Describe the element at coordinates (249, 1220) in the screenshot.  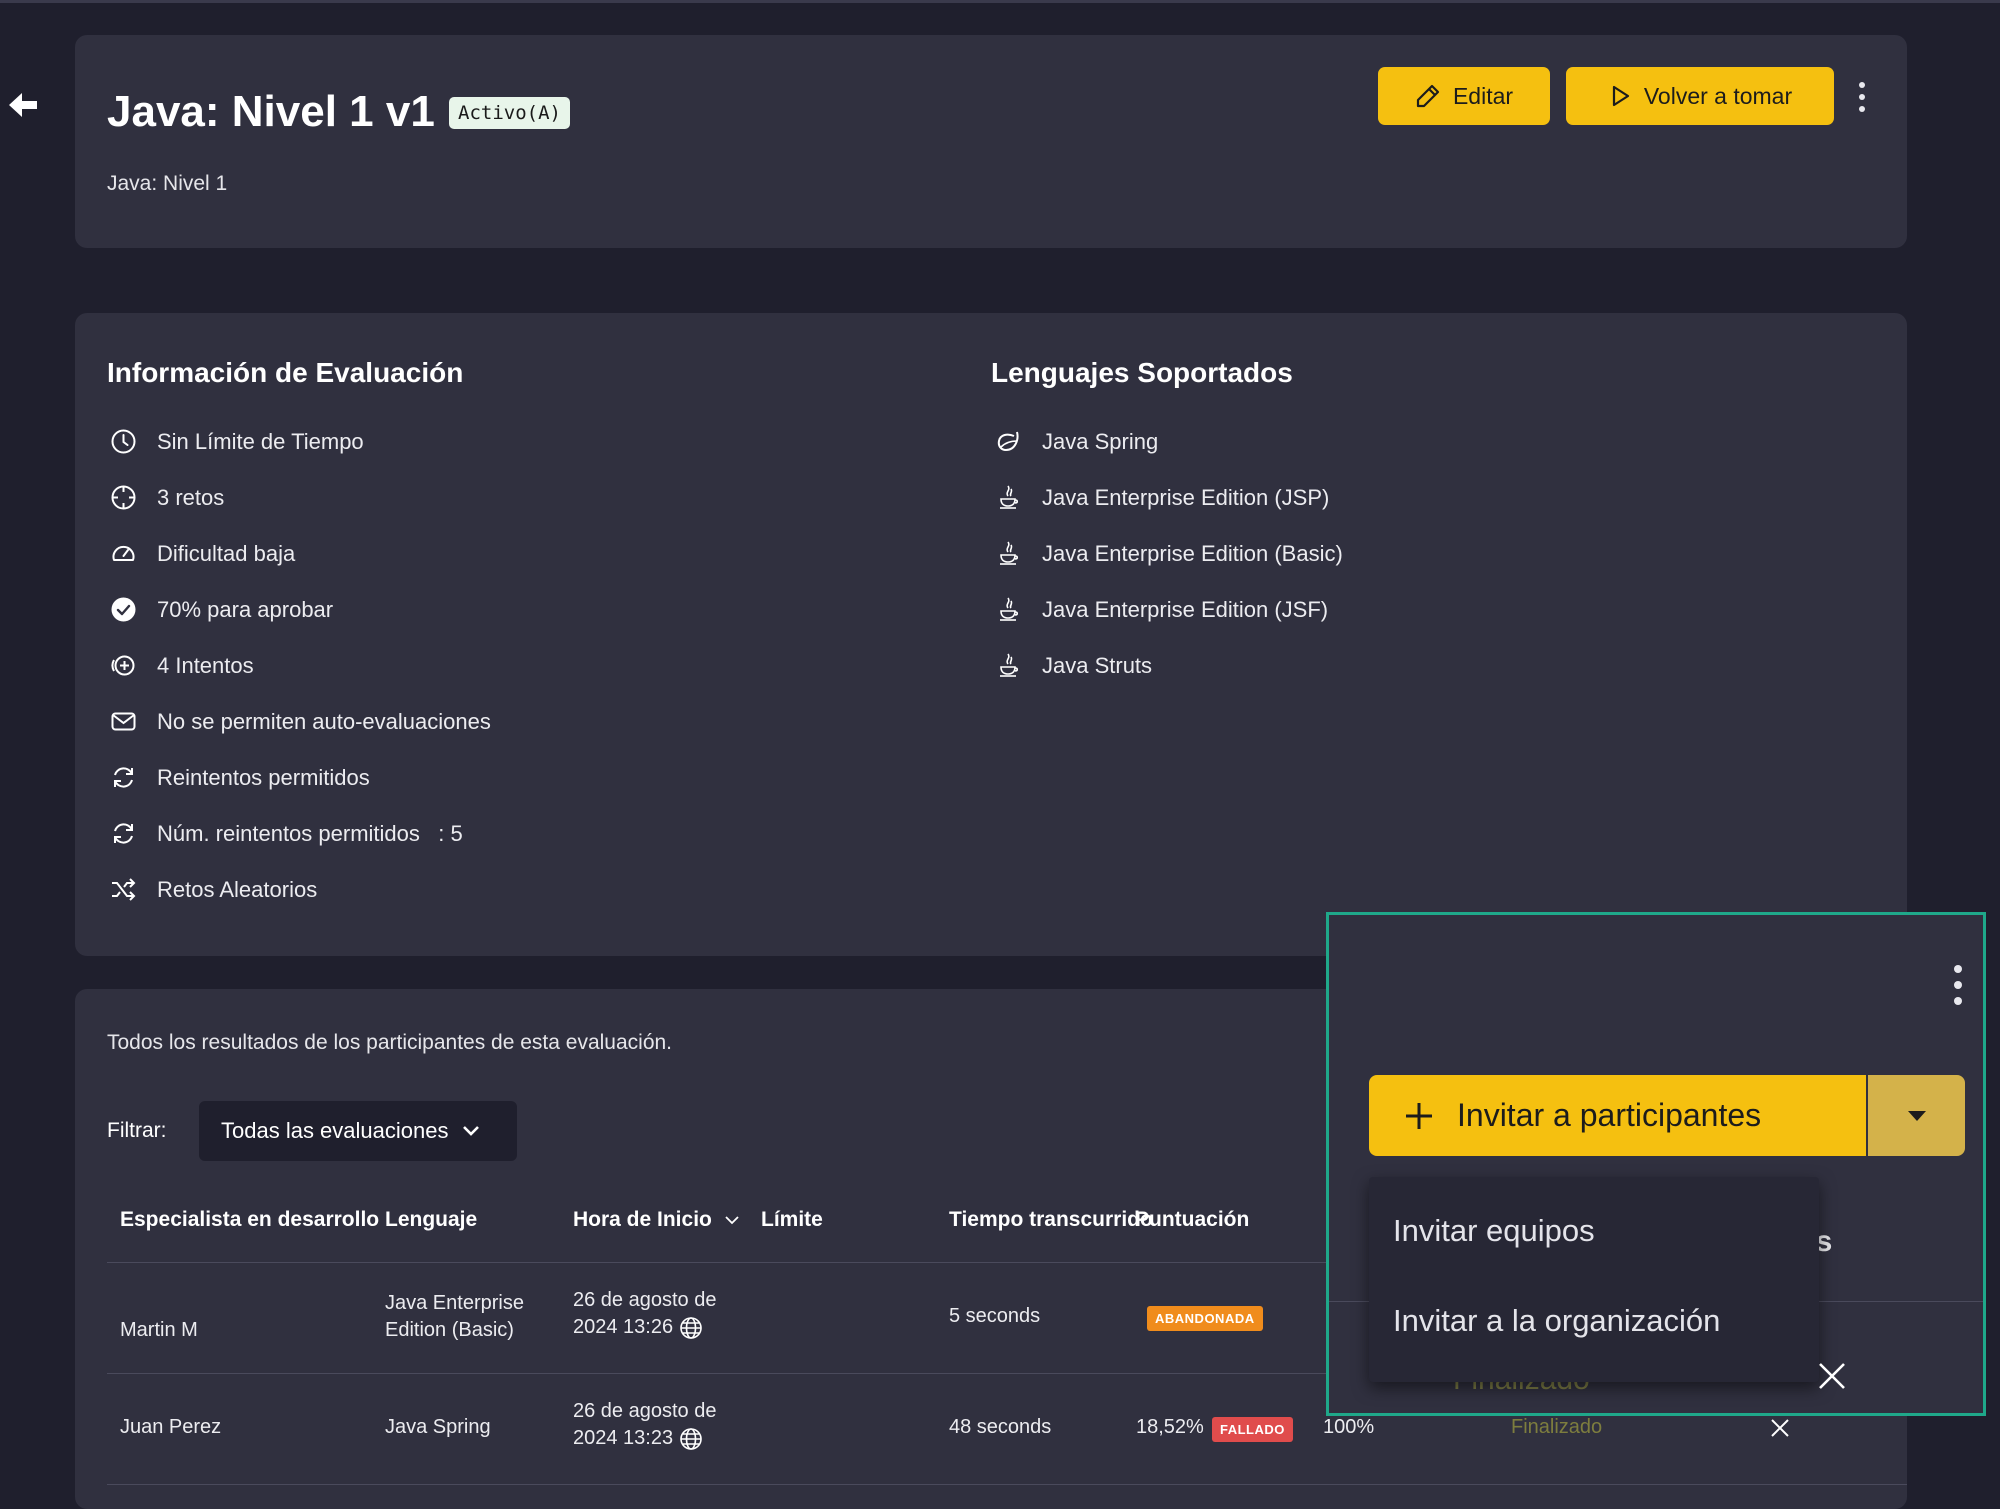
I see `col-header-developer: Especialista en desarrollo` at that location.